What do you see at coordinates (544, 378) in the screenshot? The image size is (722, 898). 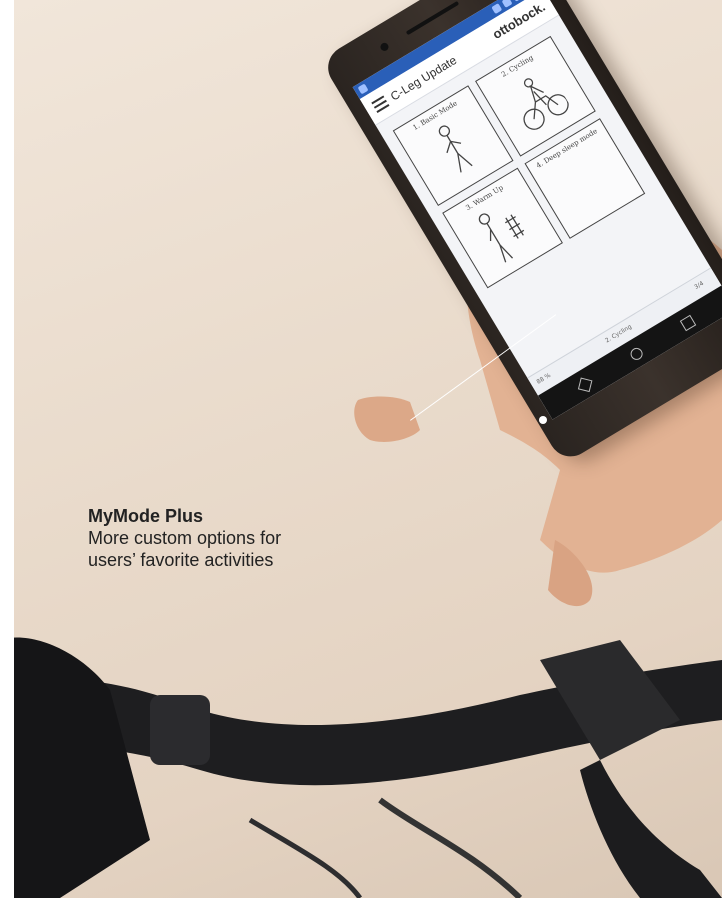 I see `battery-percent: 88 %` at bounding box center [544, 378].